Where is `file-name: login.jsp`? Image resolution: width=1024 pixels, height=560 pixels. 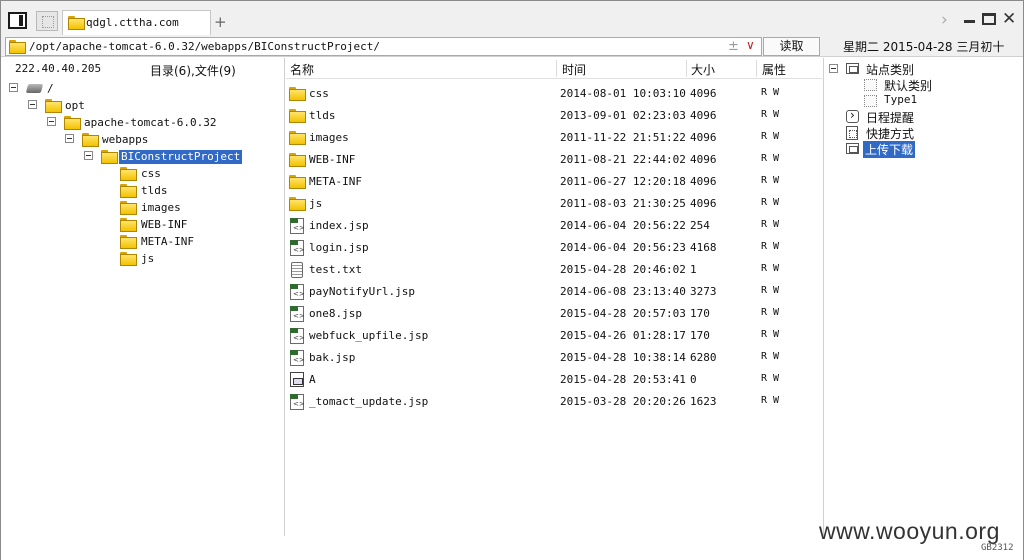
file-name: login.jsp is located at coordinates (339, 247).